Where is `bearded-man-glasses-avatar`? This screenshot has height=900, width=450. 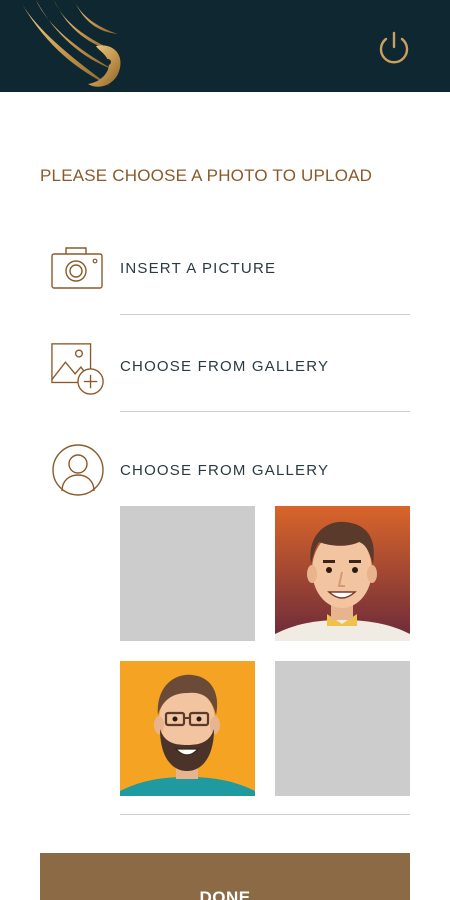
bearded-man-glasses-avatar is located at coordinates (187, 728).